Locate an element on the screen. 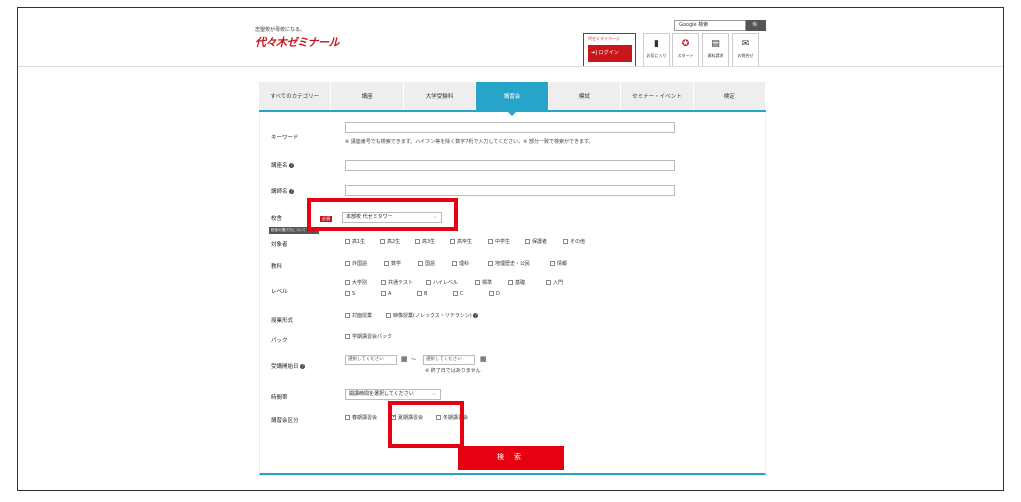 This screenshot has height=502, width=1021. course-name-label-text: 講座名 is located at coordinates (279, 166).